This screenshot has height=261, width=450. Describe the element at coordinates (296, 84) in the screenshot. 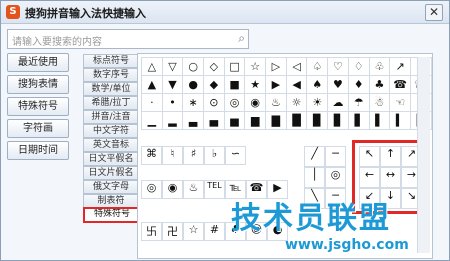

I see `symbol-cell: ◀` at that location.